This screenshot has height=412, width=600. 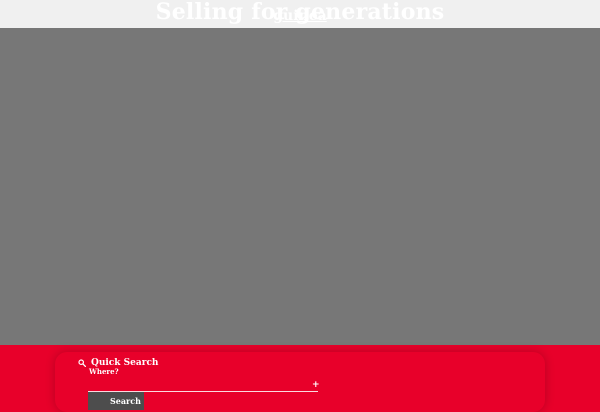 What do you see at coordinates (116, 401) in the screenshot?
I see `search-button: Search` at bounding box center [116, 401].